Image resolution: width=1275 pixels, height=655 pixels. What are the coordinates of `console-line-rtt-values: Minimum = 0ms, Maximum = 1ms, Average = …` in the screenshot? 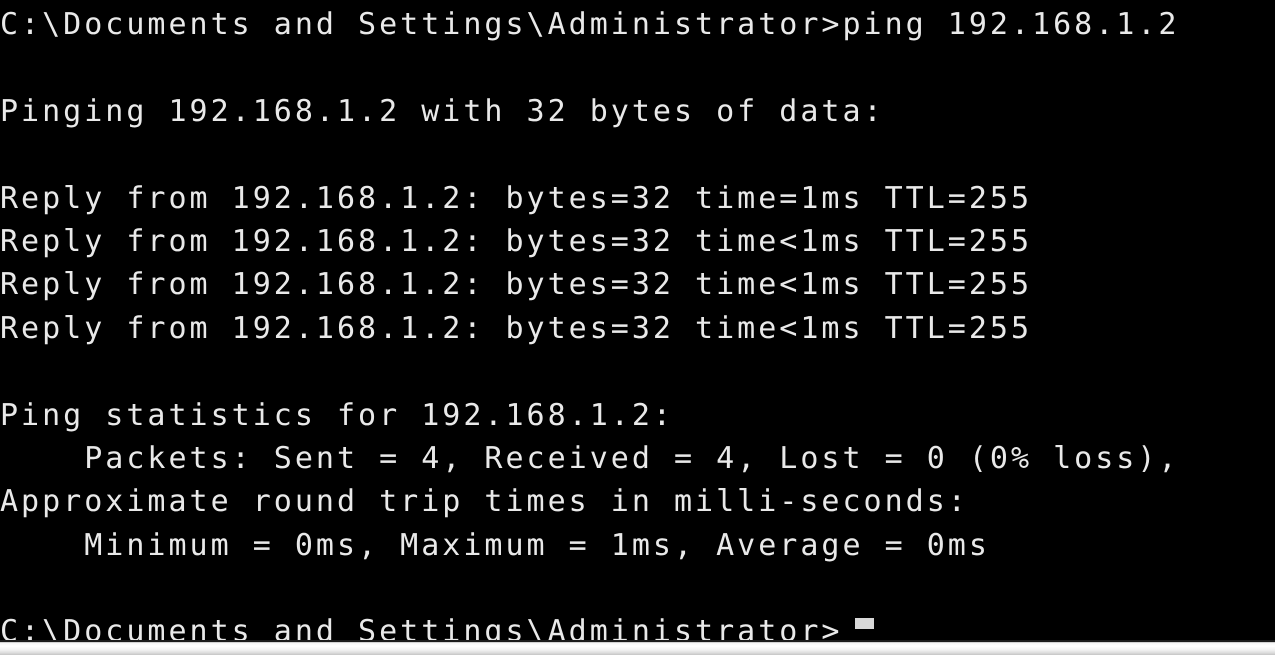 It's located at (495, 545).